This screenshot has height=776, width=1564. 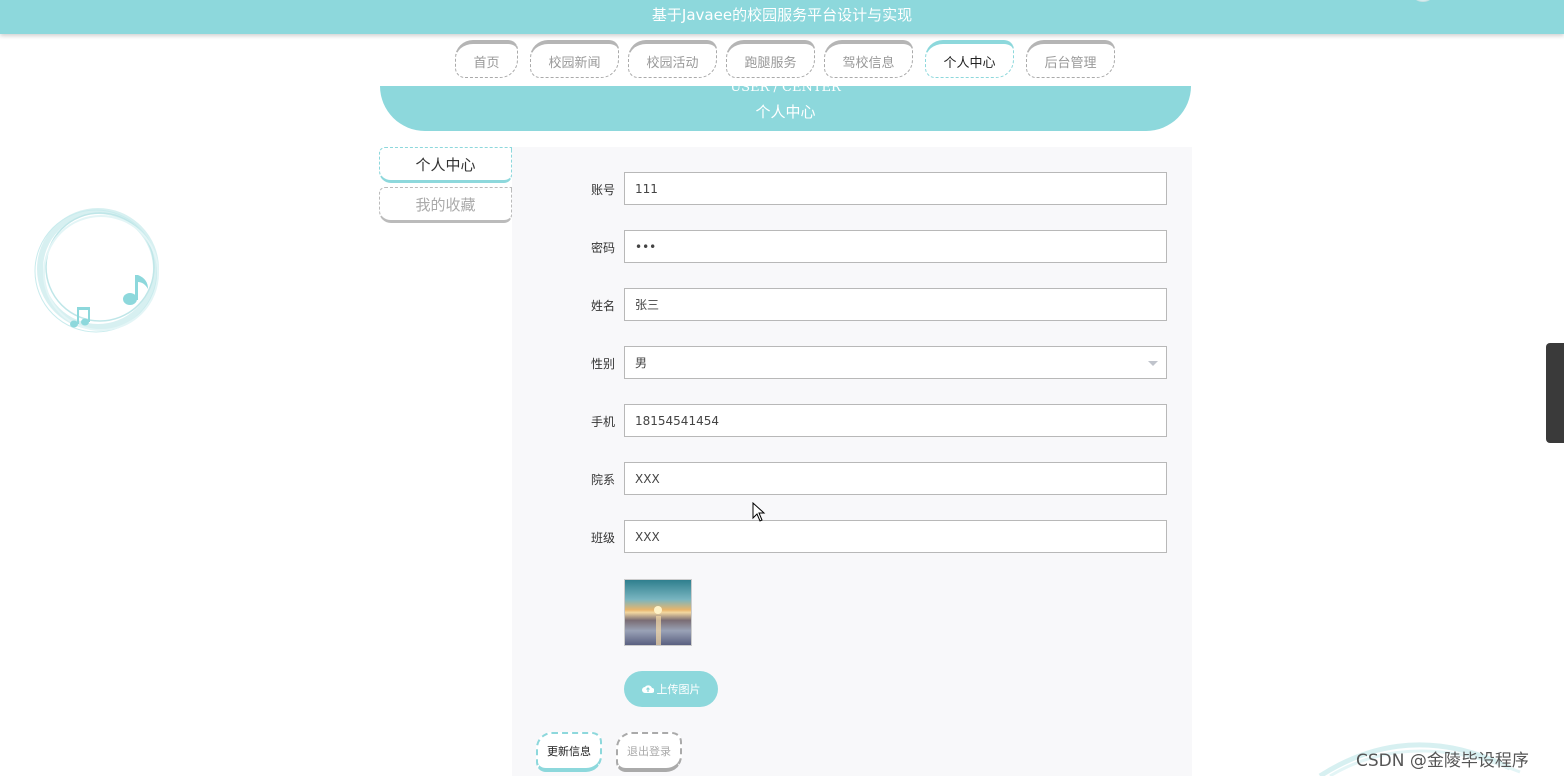 What do you see at coordinates (602, 248) in the screenshot?
I see `password-label: 密码` at bounding box center [602, 248].